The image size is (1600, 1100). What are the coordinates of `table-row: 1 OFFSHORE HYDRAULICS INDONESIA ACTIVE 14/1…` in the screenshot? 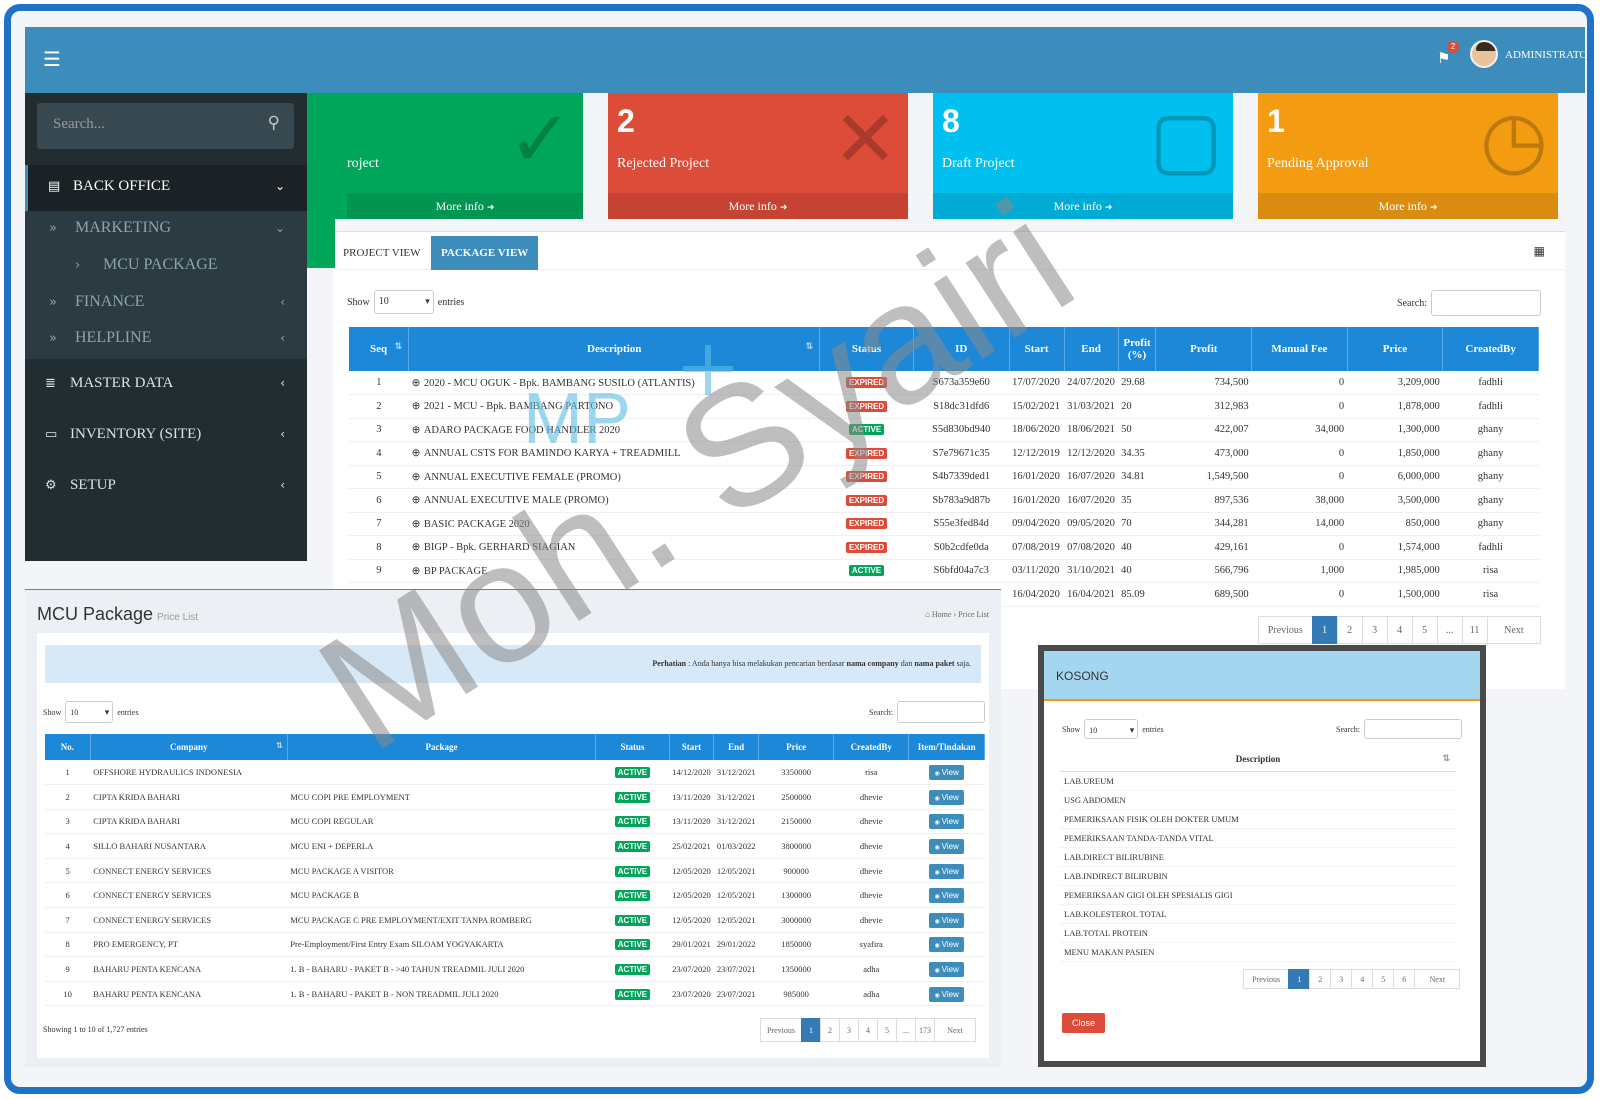 It's located at (515, 773).